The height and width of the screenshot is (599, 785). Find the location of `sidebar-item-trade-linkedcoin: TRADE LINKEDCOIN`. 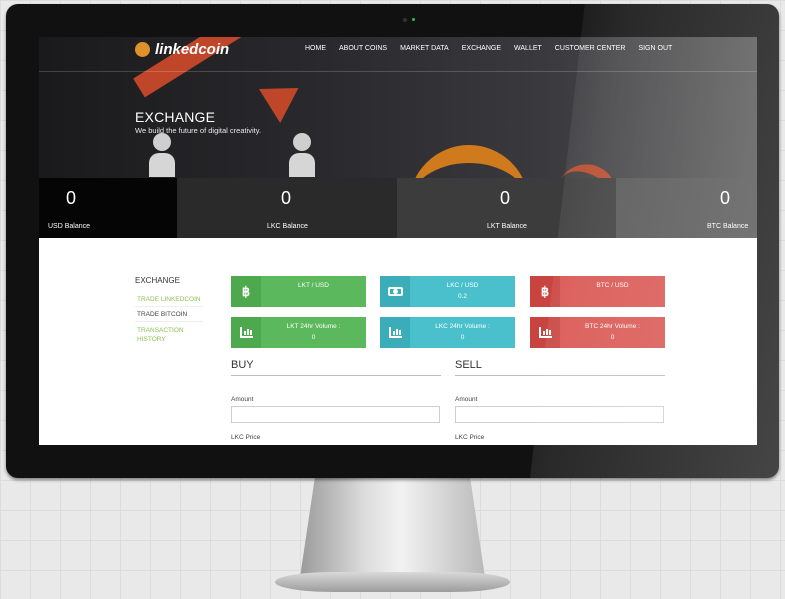

sidebar-item-trade-linkedcoin: TRADE LINKEDCOIN is located at coordinates (169, 299).